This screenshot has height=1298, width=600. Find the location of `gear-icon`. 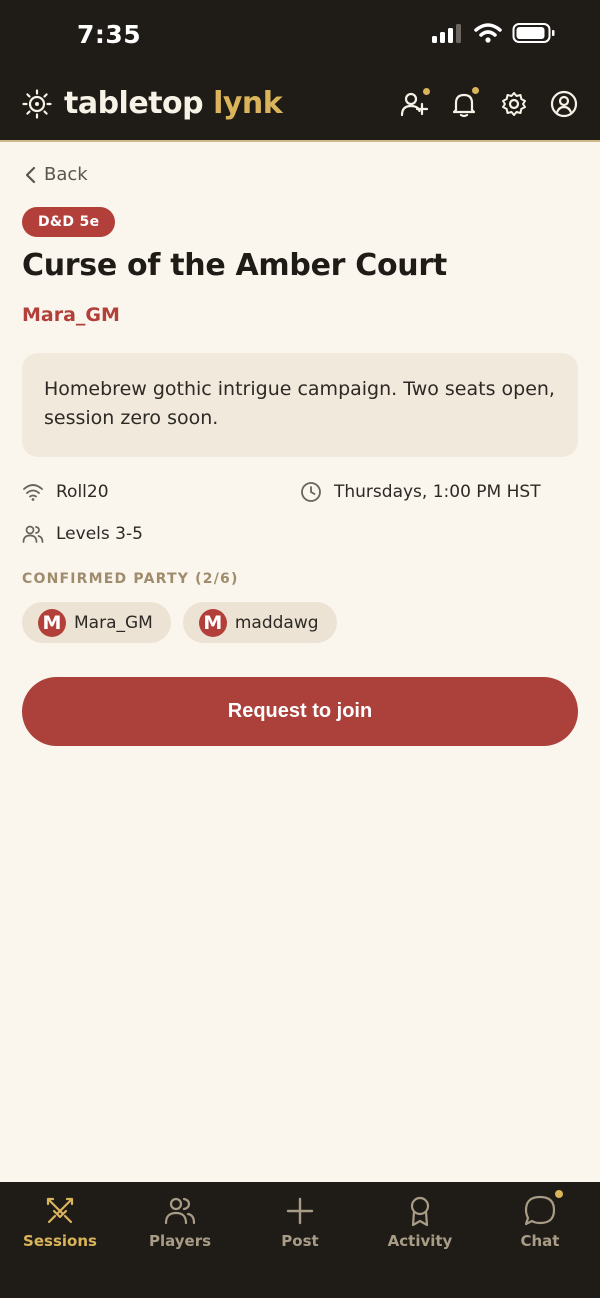

gear-icon is located at coordinates (514, 104).